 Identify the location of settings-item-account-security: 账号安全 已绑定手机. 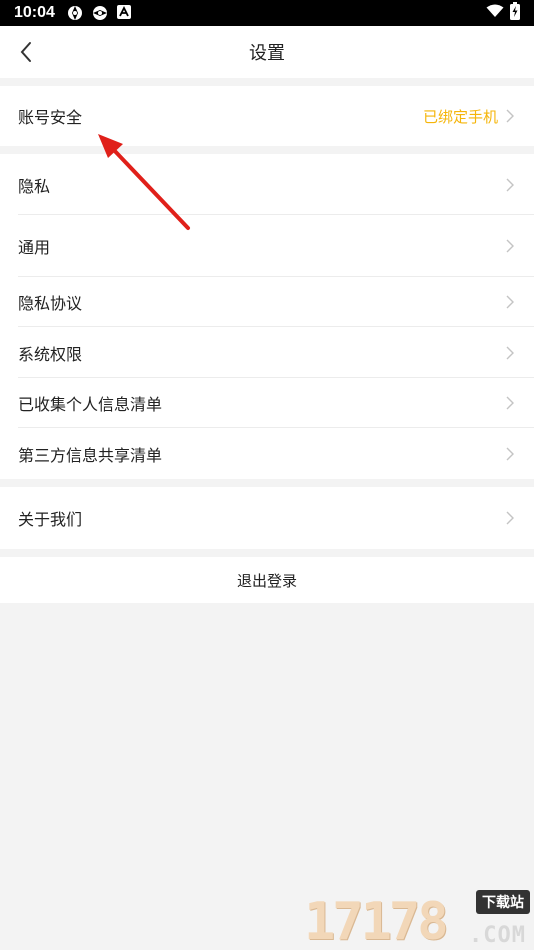
(267, 116).